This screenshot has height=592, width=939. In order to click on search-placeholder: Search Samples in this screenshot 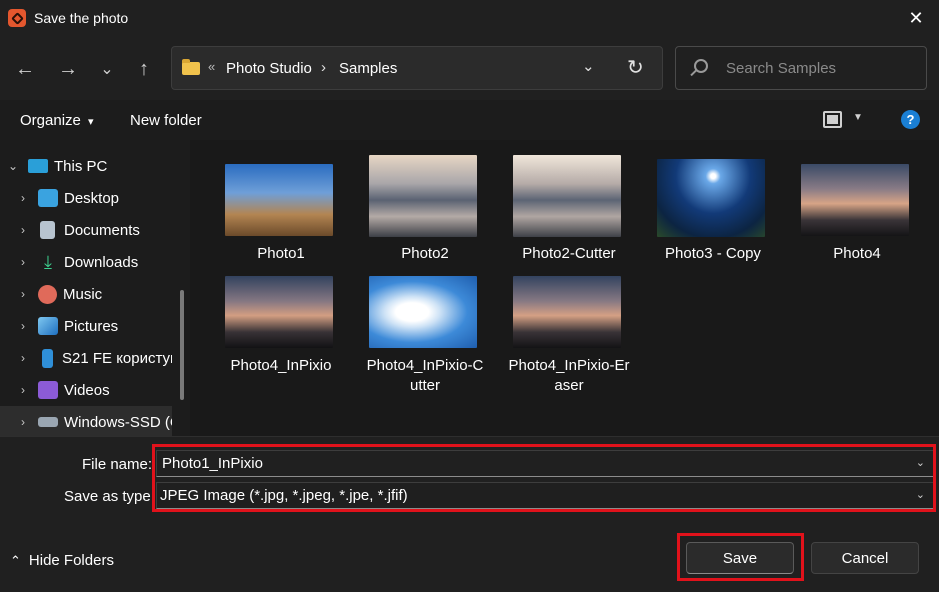, I will do `click(781, 68)`.